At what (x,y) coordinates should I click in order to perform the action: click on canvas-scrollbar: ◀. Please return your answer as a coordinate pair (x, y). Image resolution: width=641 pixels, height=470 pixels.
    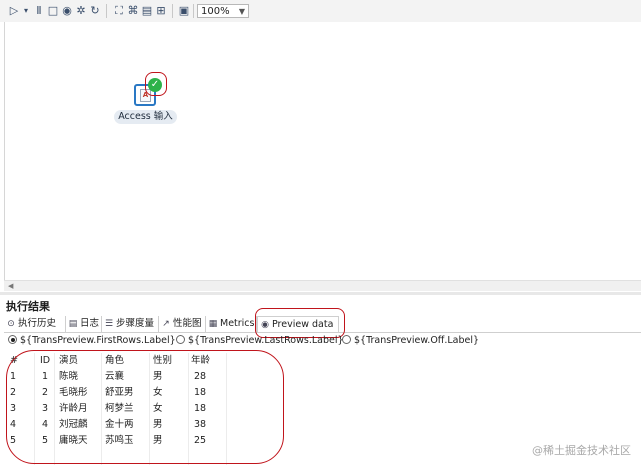
    Looking at the image, I should click on (322, 285).